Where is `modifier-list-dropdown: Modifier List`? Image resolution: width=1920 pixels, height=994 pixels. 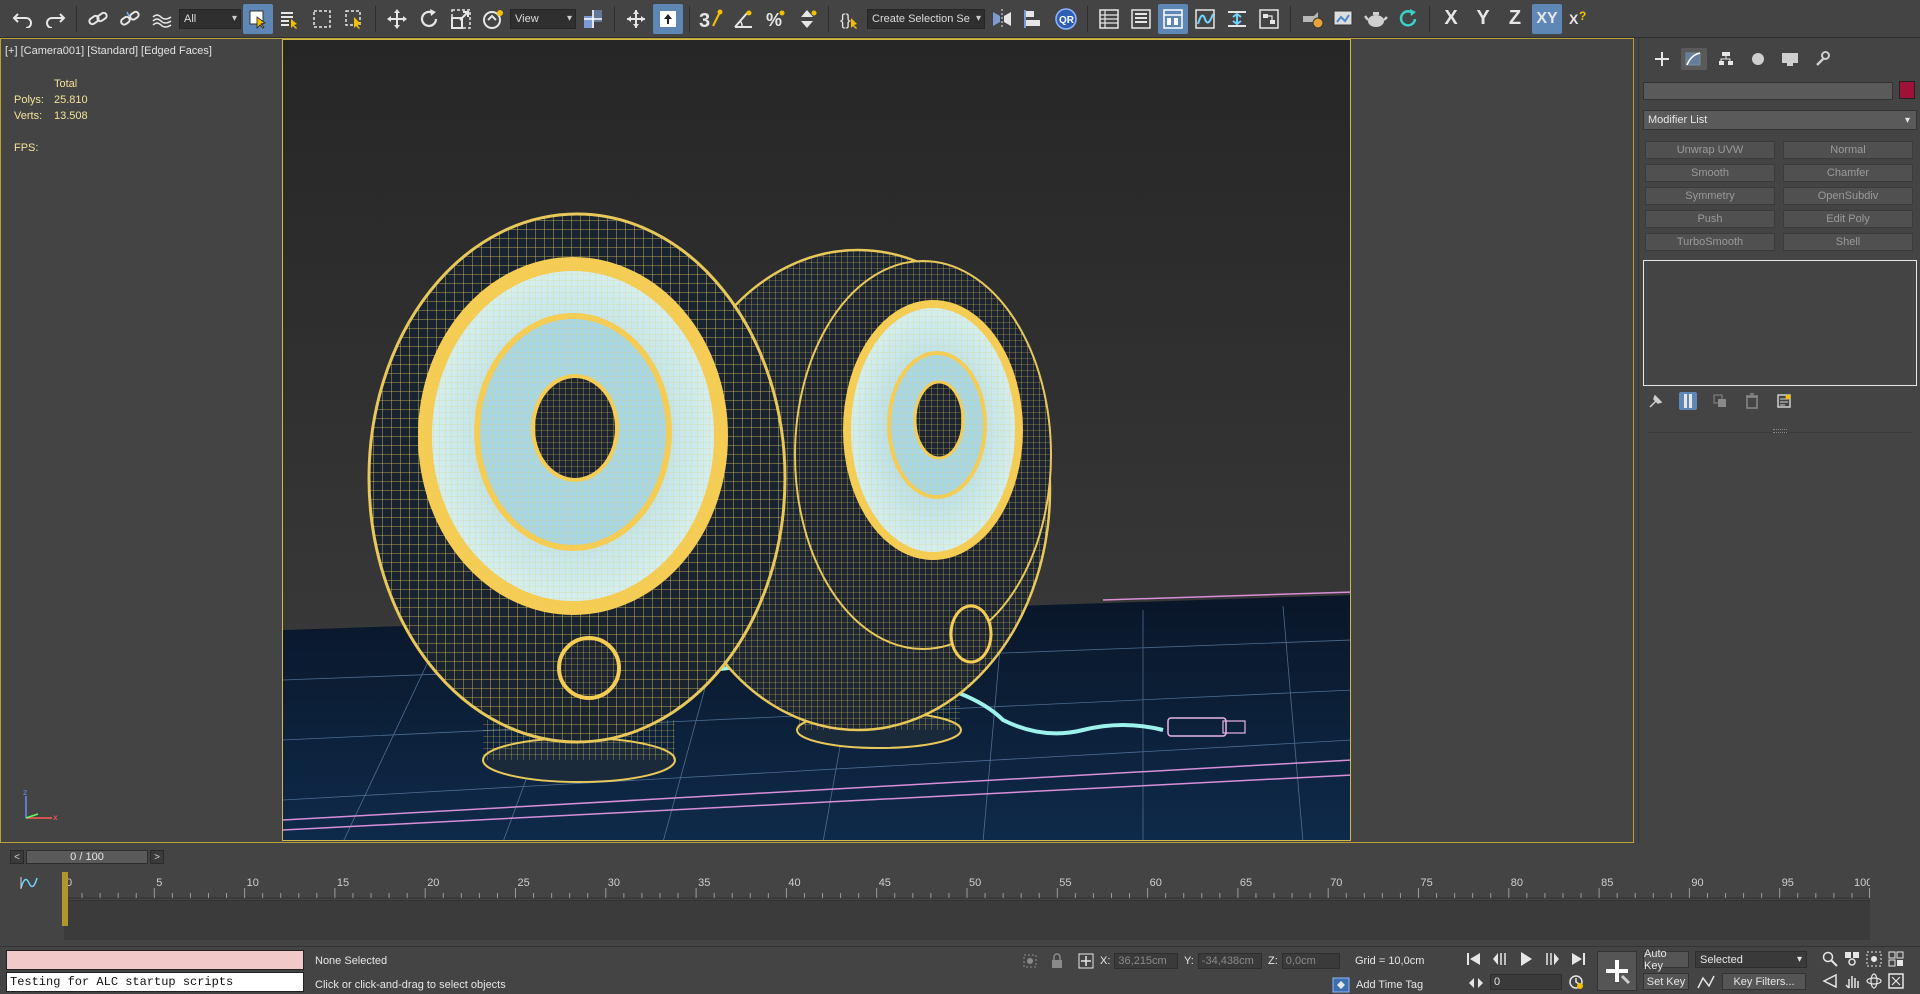
modifier-list-dropdown: Modifier List is located at coordinates (1780, 120).